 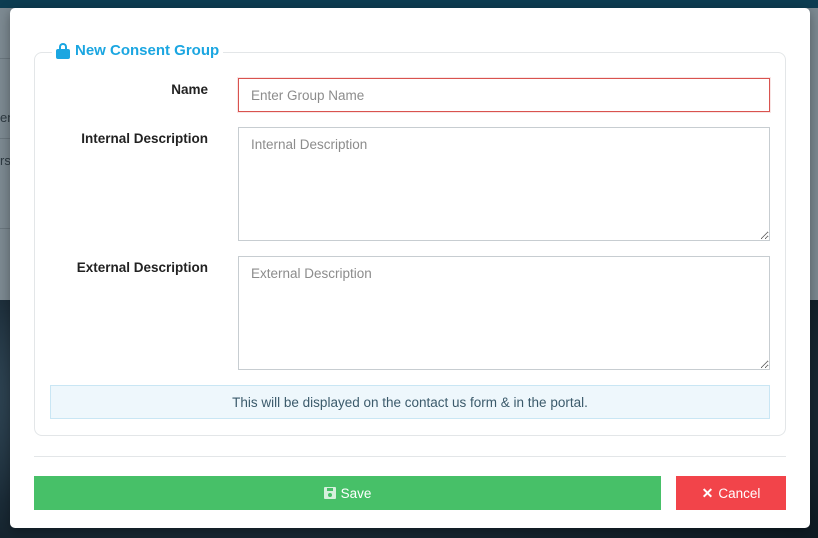 I want to click on external-description-textarea, so click(x=504, y=313).